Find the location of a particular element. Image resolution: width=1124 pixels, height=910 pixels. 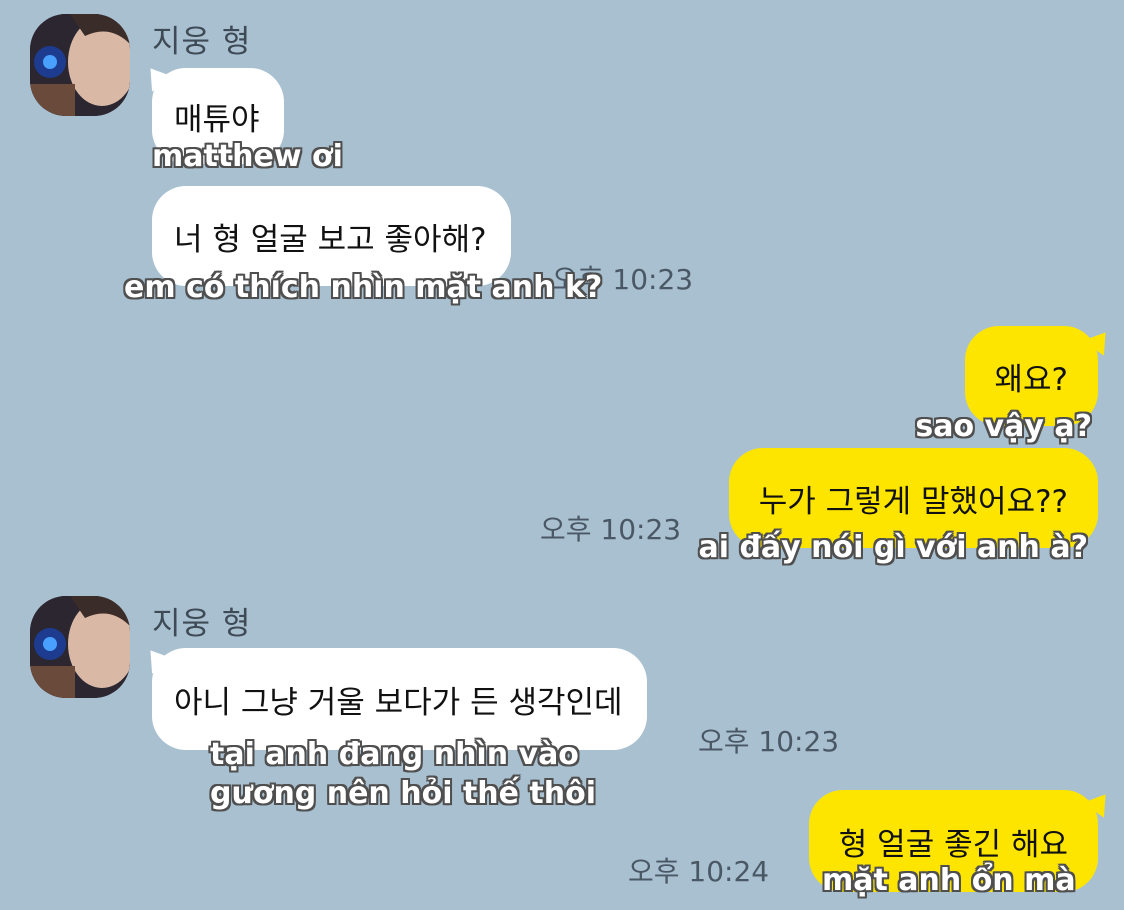

message-text: 누가 그렇게 말했어요?? is located at coordinates (913, 501).